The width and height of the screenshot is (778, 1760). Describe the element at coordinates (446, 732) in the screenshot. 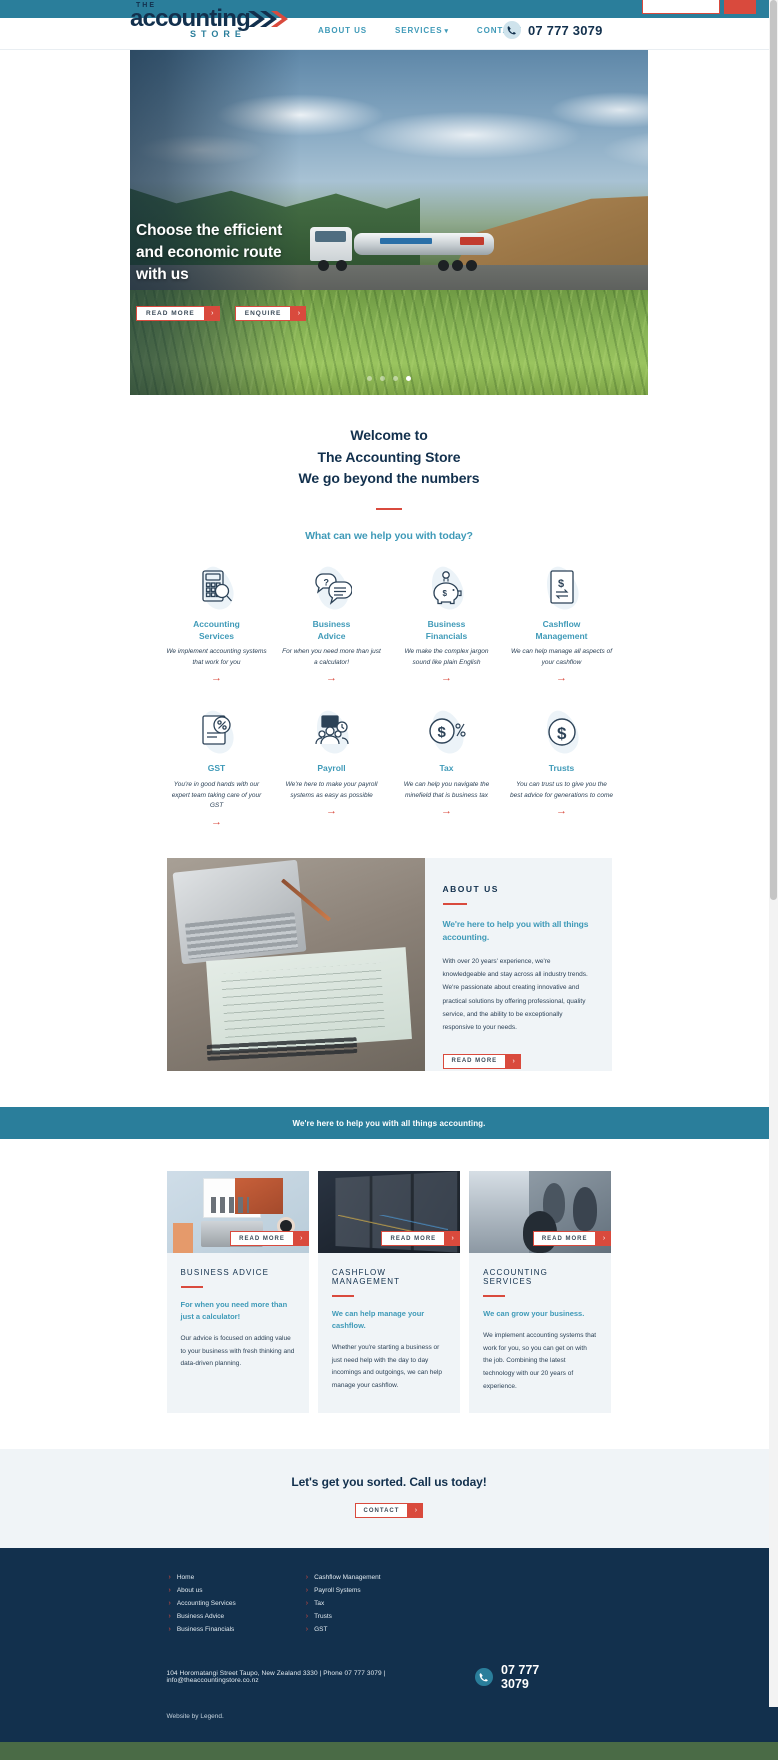

I see `dollar-circle-percent-icon: $` at that location.